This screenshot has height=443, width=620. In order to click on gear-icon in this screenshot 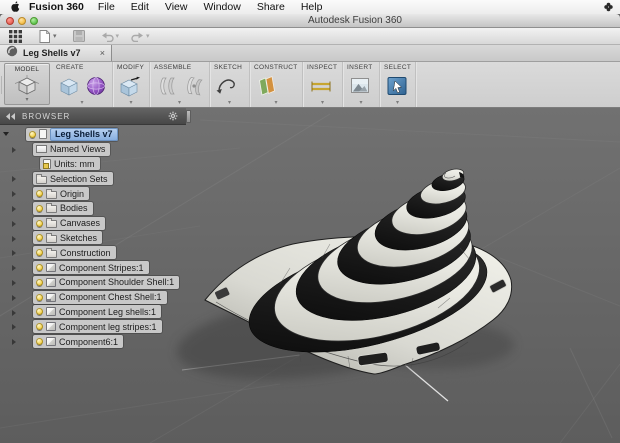, I will do `click(173, 116)`.